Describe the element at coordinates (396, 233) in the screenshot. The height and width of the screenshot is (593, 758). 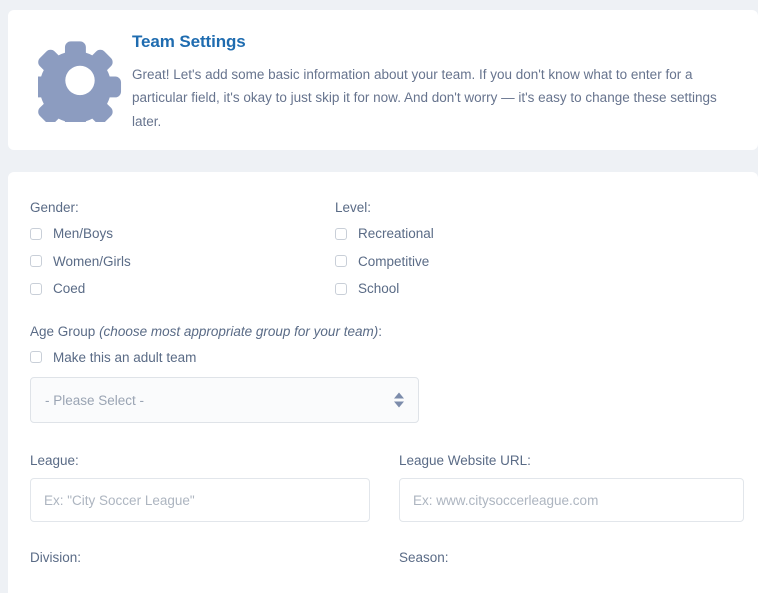
I see `checkbox-recreational-label: Recreational` at that location.